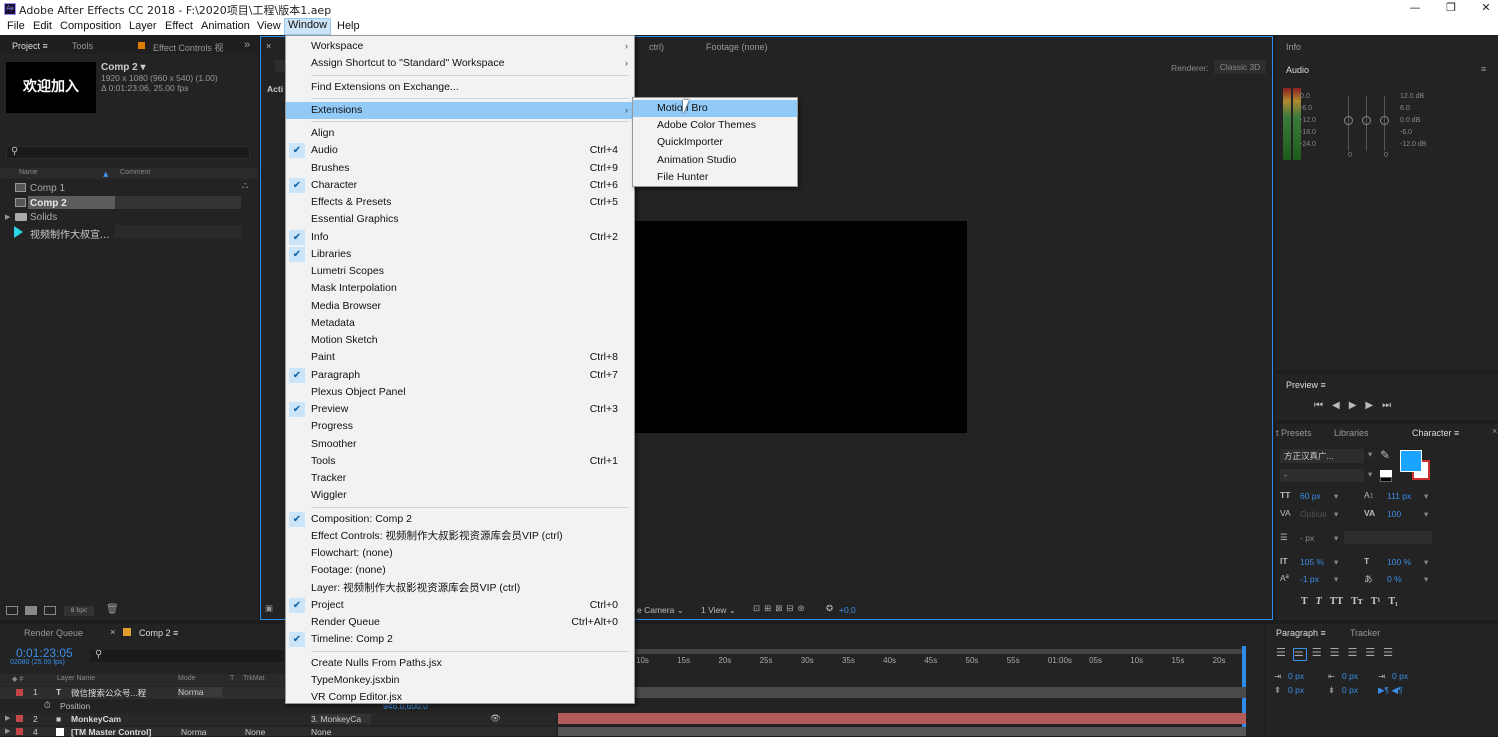  I want to click on snapshot-icon: ▣, so click(269, 608).